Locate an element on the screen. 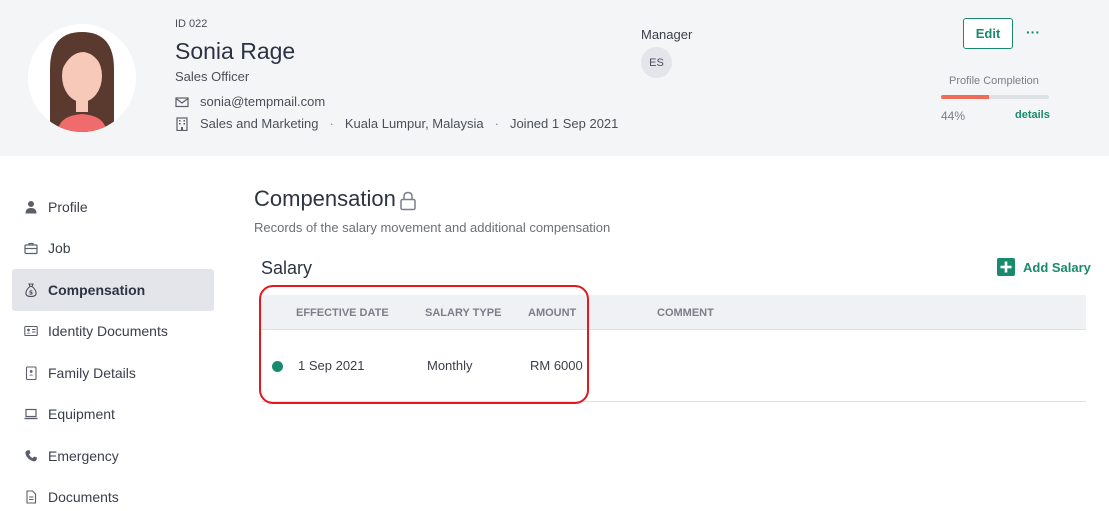 The height and width of the screenshot is (511, 1109). laptop-icon is located at coordinates (31, 414).